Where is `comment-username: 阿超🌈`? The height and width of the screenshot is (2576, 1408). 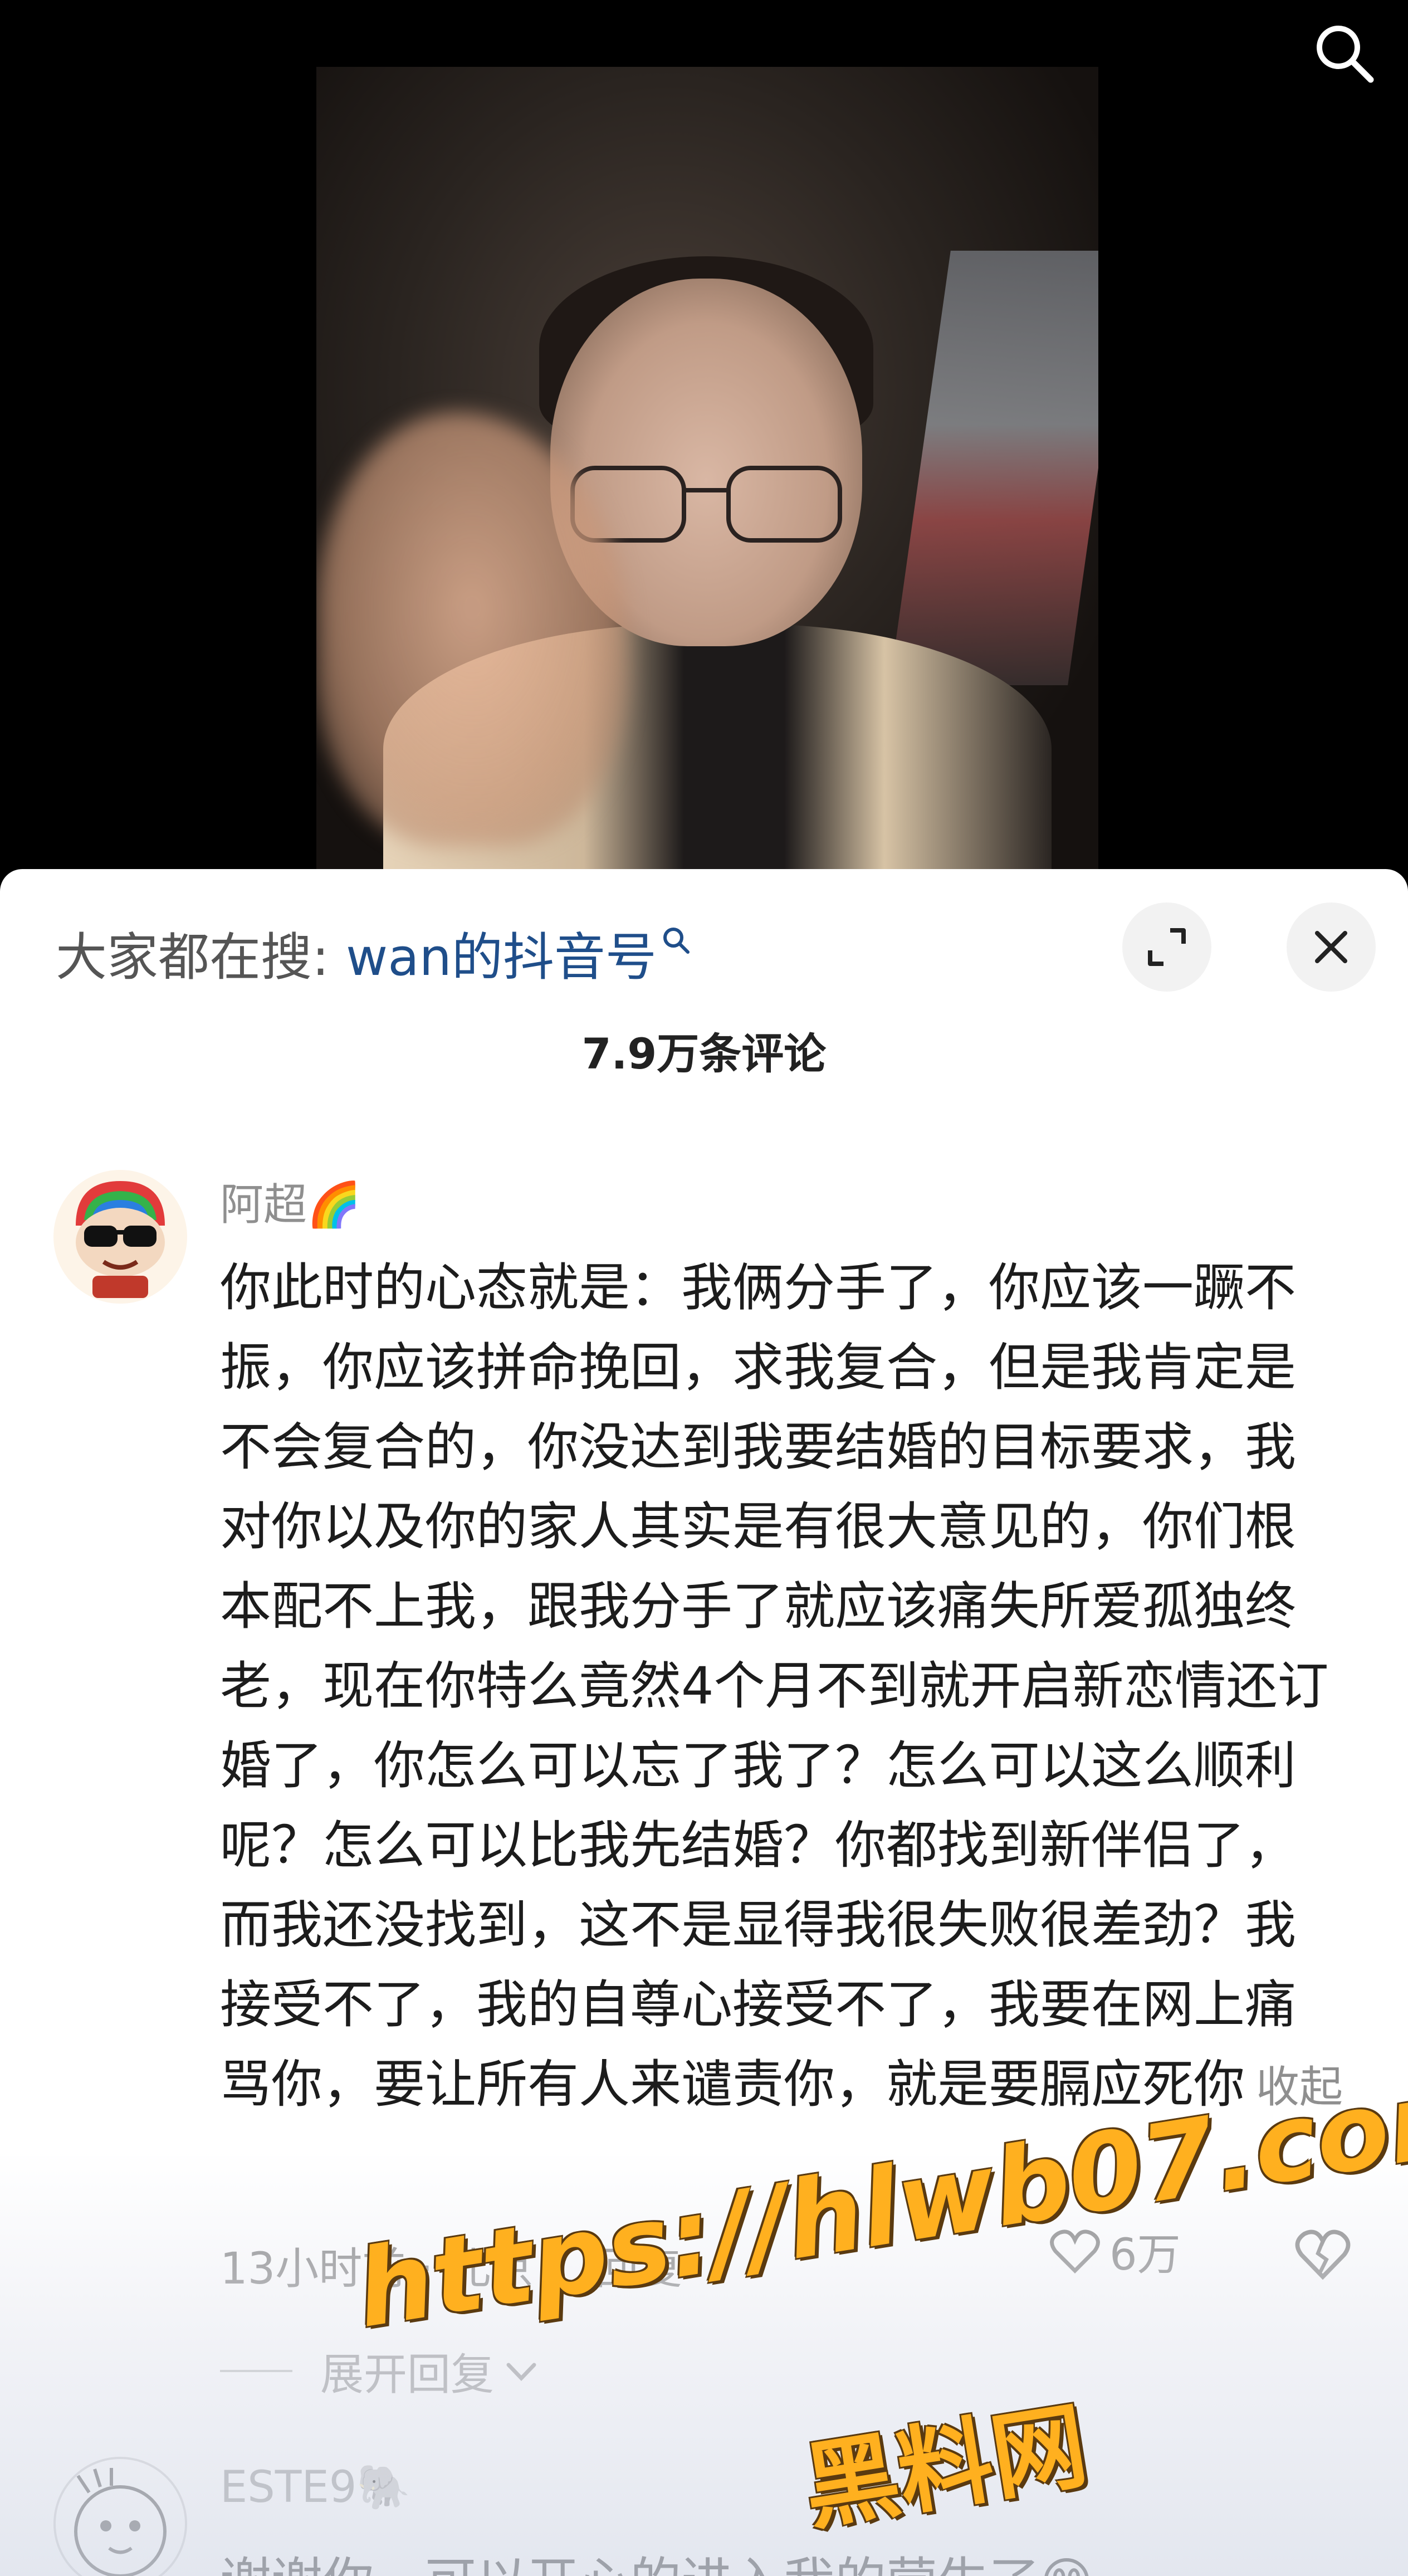
comment-username: 阿超🌈 is located at coordinates (290, 1201).